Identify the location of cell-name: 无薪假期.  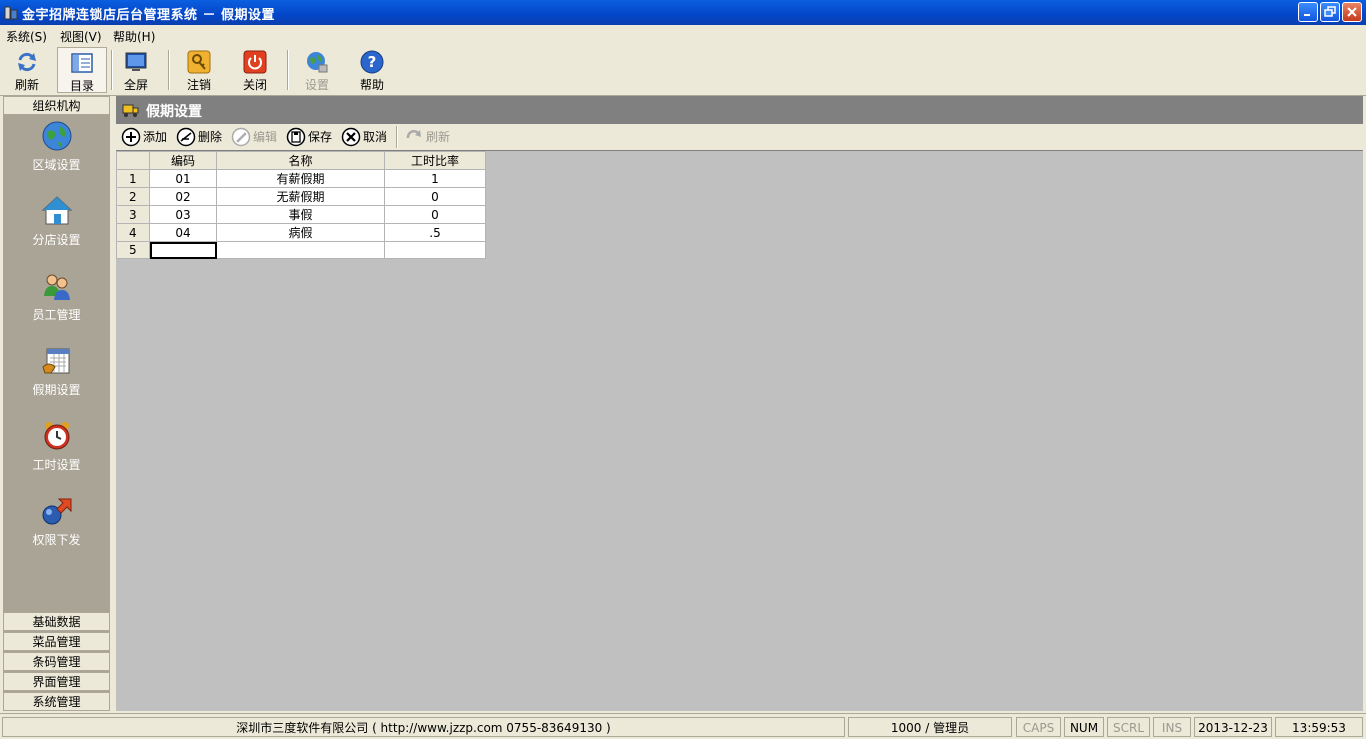
(300, 196).